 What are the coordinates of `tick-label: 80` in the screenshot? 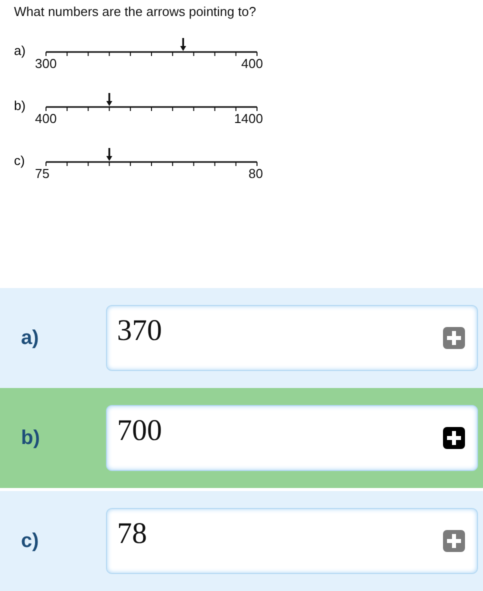 It's located at (255, 174).